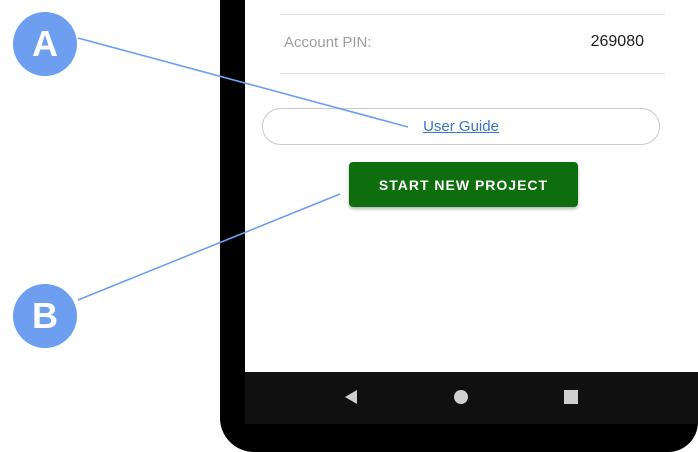  What do you see at coordinates (45, 316) in the screenshot?
I see `annotation-marker-b: B` at bounding box center [45, 316].